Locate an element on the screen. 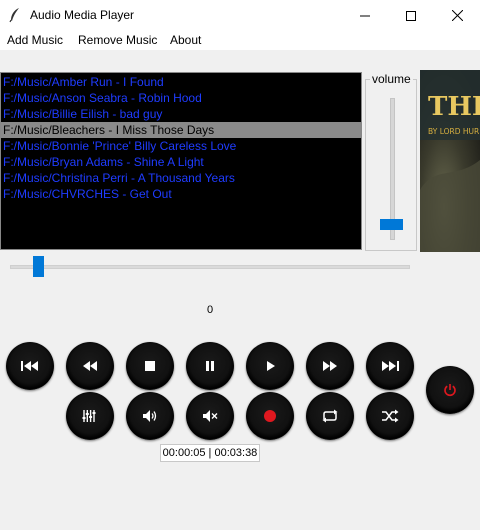 Image resolution: width=480 pixels, height=530 pixels. fast-forward-button is located at coordinates (330, 366).